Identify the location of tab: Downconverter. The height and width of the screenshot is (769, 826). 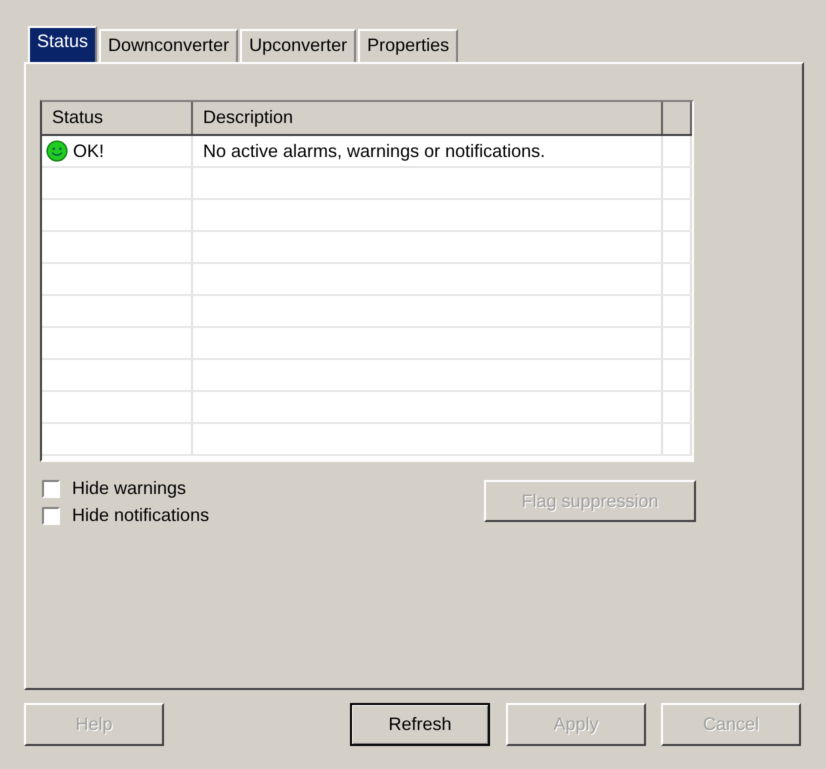
(168, 45).